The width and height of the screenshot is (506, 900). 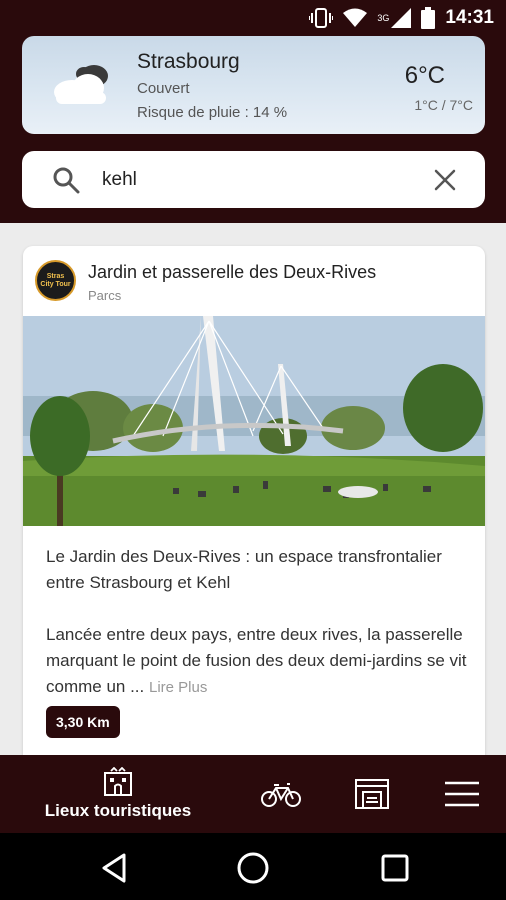 I want to click on nav-bicycle, so click(x=281, y=794).